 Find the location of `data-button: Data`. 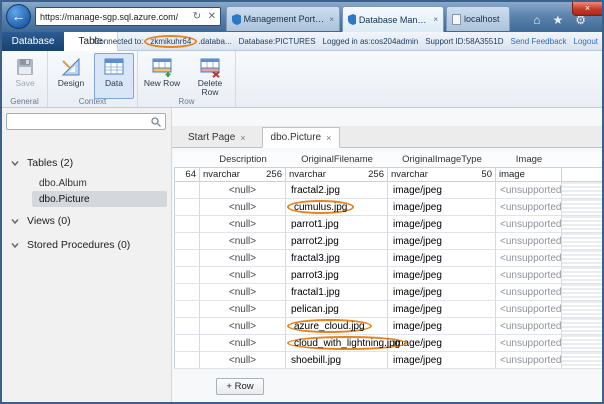

data-button: Data is located at coordinates (114, 76).